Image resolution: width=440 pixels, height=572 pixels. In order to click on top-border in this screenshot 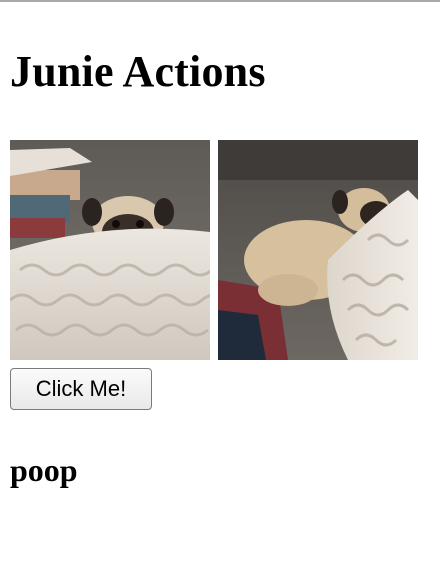, I will do `click(220, 1)`.